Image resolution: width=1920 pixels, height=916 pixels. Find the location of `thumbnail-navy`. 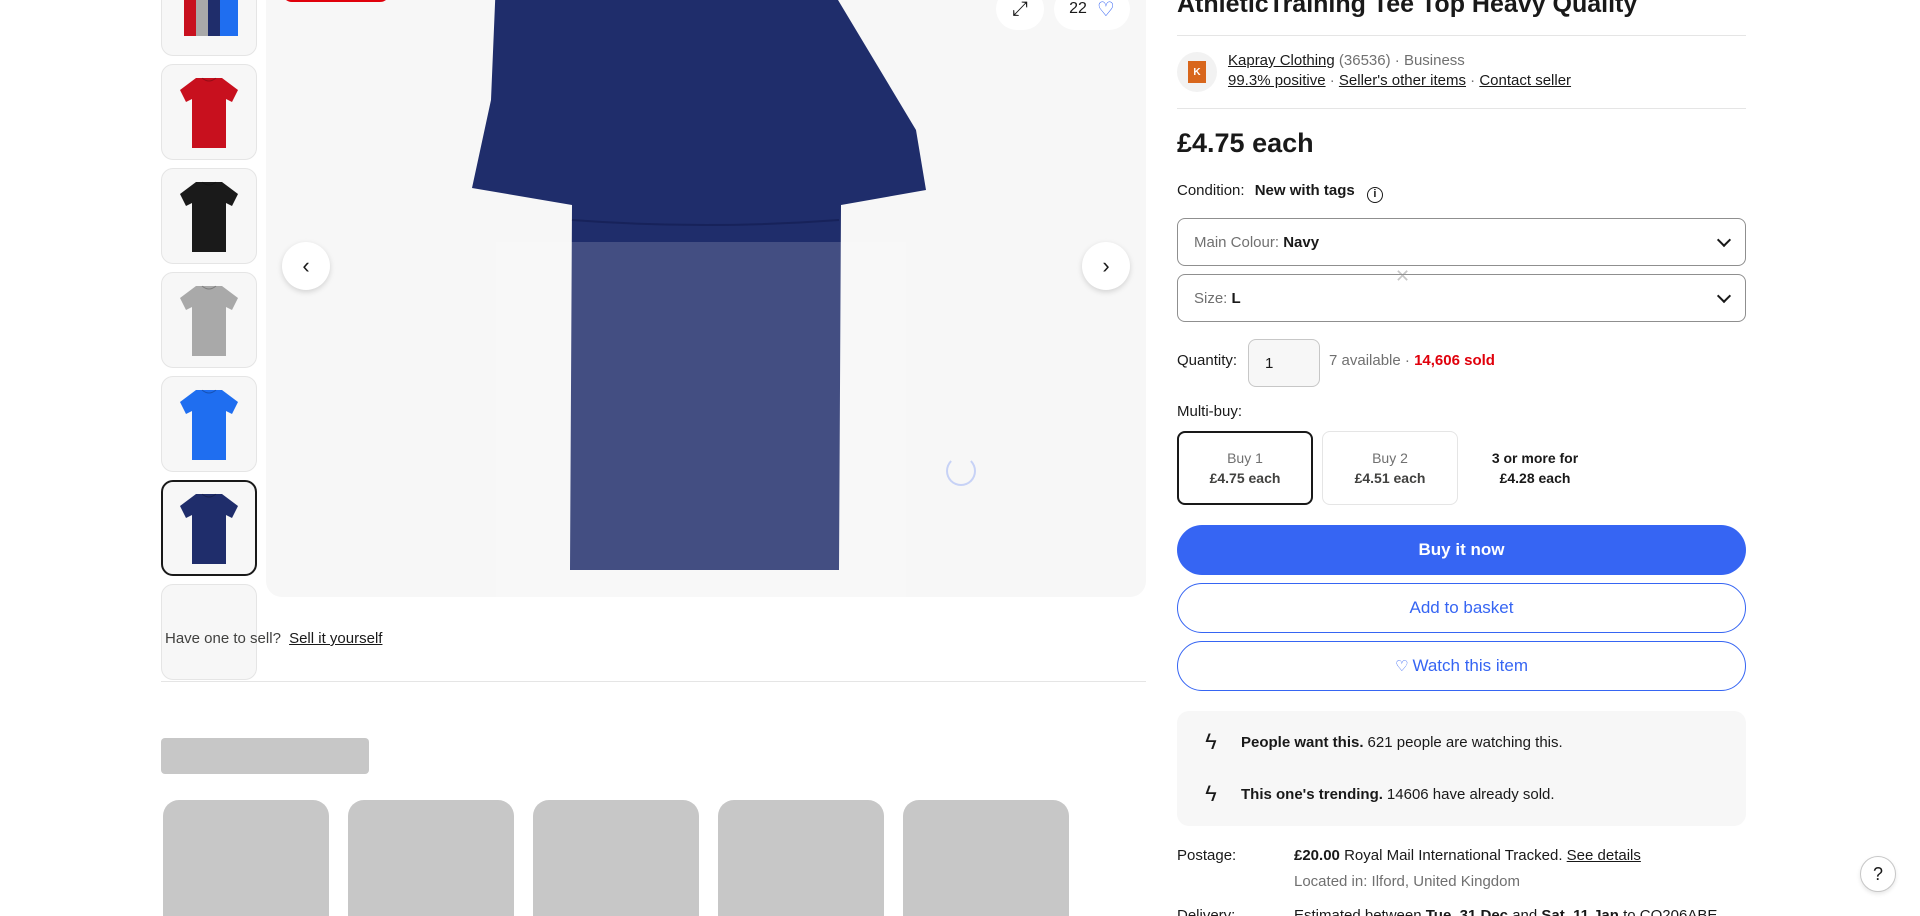

thumbnail-navy is located at coordinates (209, 528).